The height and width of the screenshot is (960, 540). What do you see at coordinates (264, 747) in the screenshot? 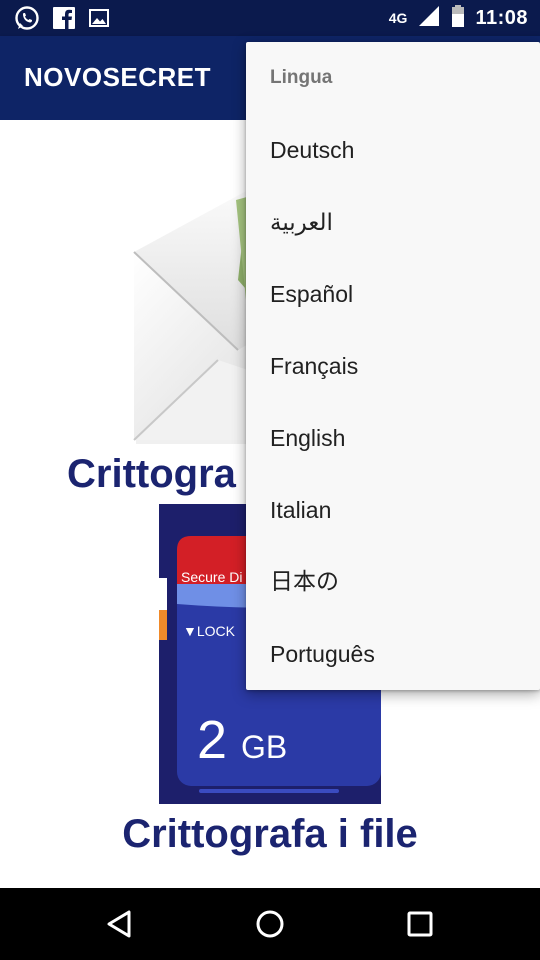
I see `sd-capacity-unit: GB` at bounding box center [264, 747].